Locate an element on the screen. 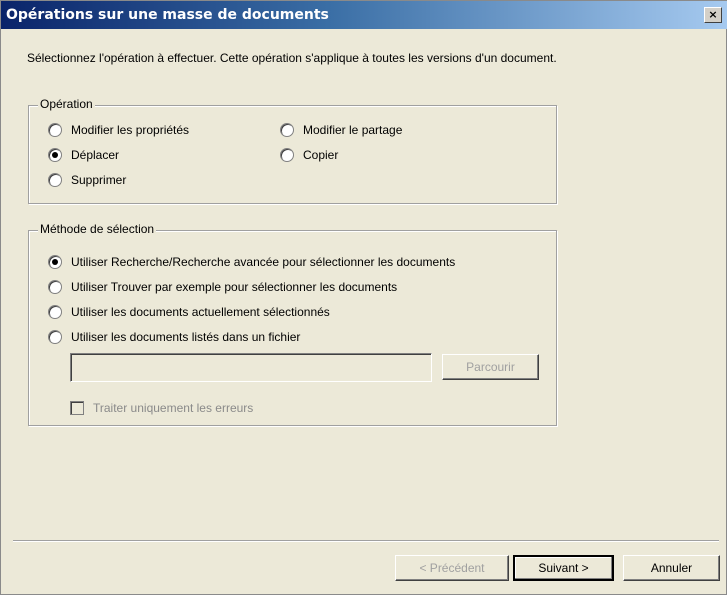 The width and height of the screenshot is (727, 595). browse-button: Parcourir is located at coordinates (490, 367).